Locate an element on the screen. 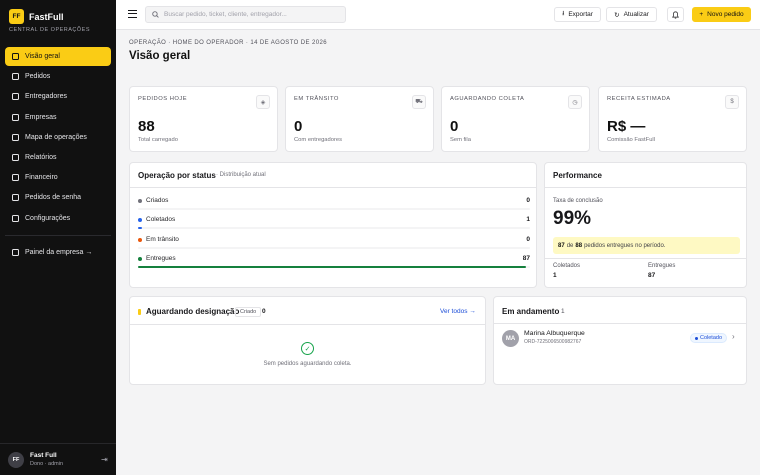 The height and width of the screenshot is (475, 760). refresh-icon: ↻ is located at coordinates (617, 15).